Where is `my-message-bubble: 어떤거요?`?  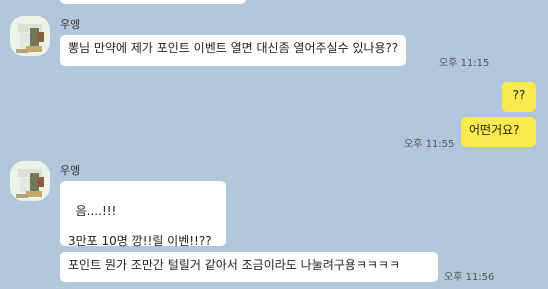
my-message-bubble: 어떤거요? is located at coordinates (498, 132).